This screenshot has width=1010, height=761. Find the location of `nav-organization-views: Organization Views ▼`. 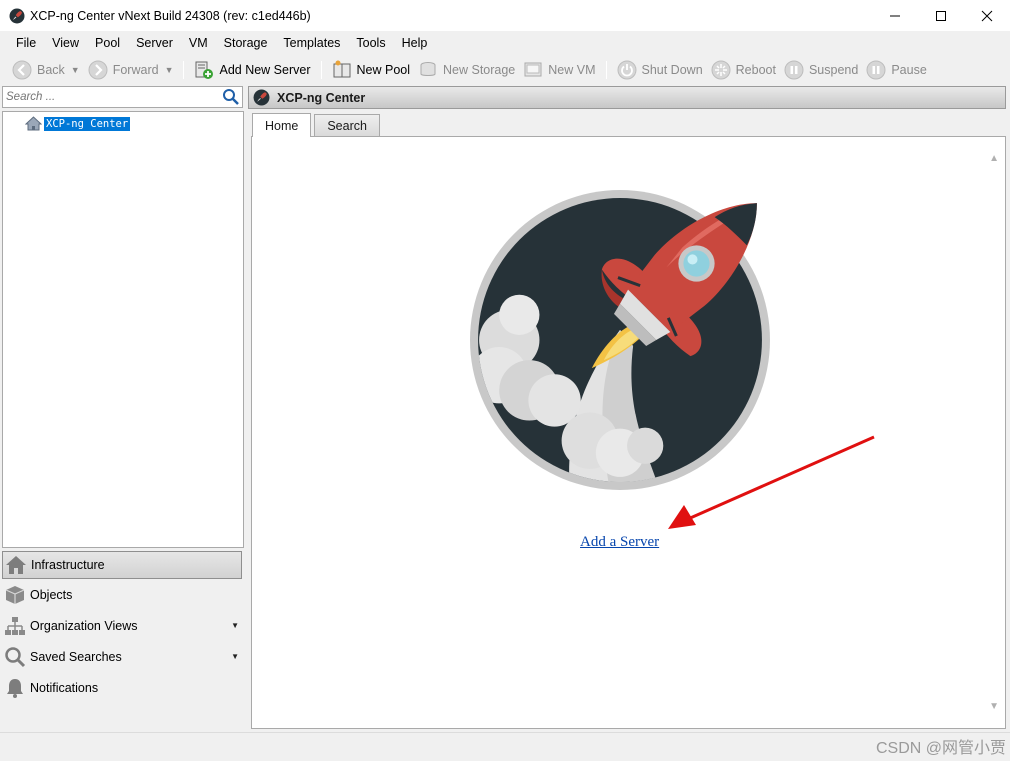

nav-organization-views: Organization Views ▼ is located at coordinates (123, 625).